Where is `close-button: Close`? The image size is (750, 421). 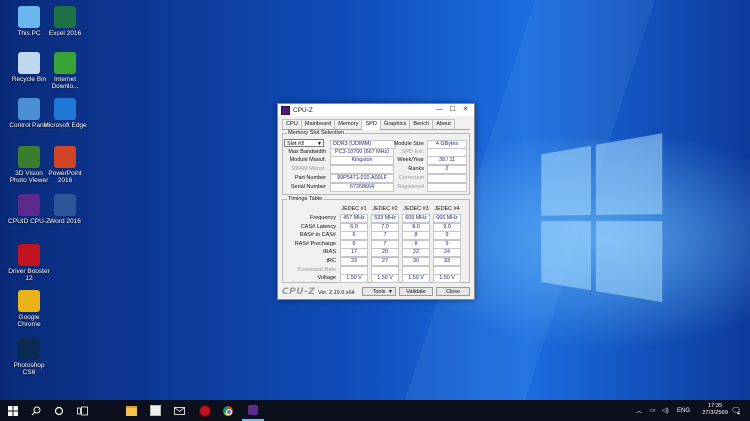
close-button: Close is located at coordinates (453, 291).